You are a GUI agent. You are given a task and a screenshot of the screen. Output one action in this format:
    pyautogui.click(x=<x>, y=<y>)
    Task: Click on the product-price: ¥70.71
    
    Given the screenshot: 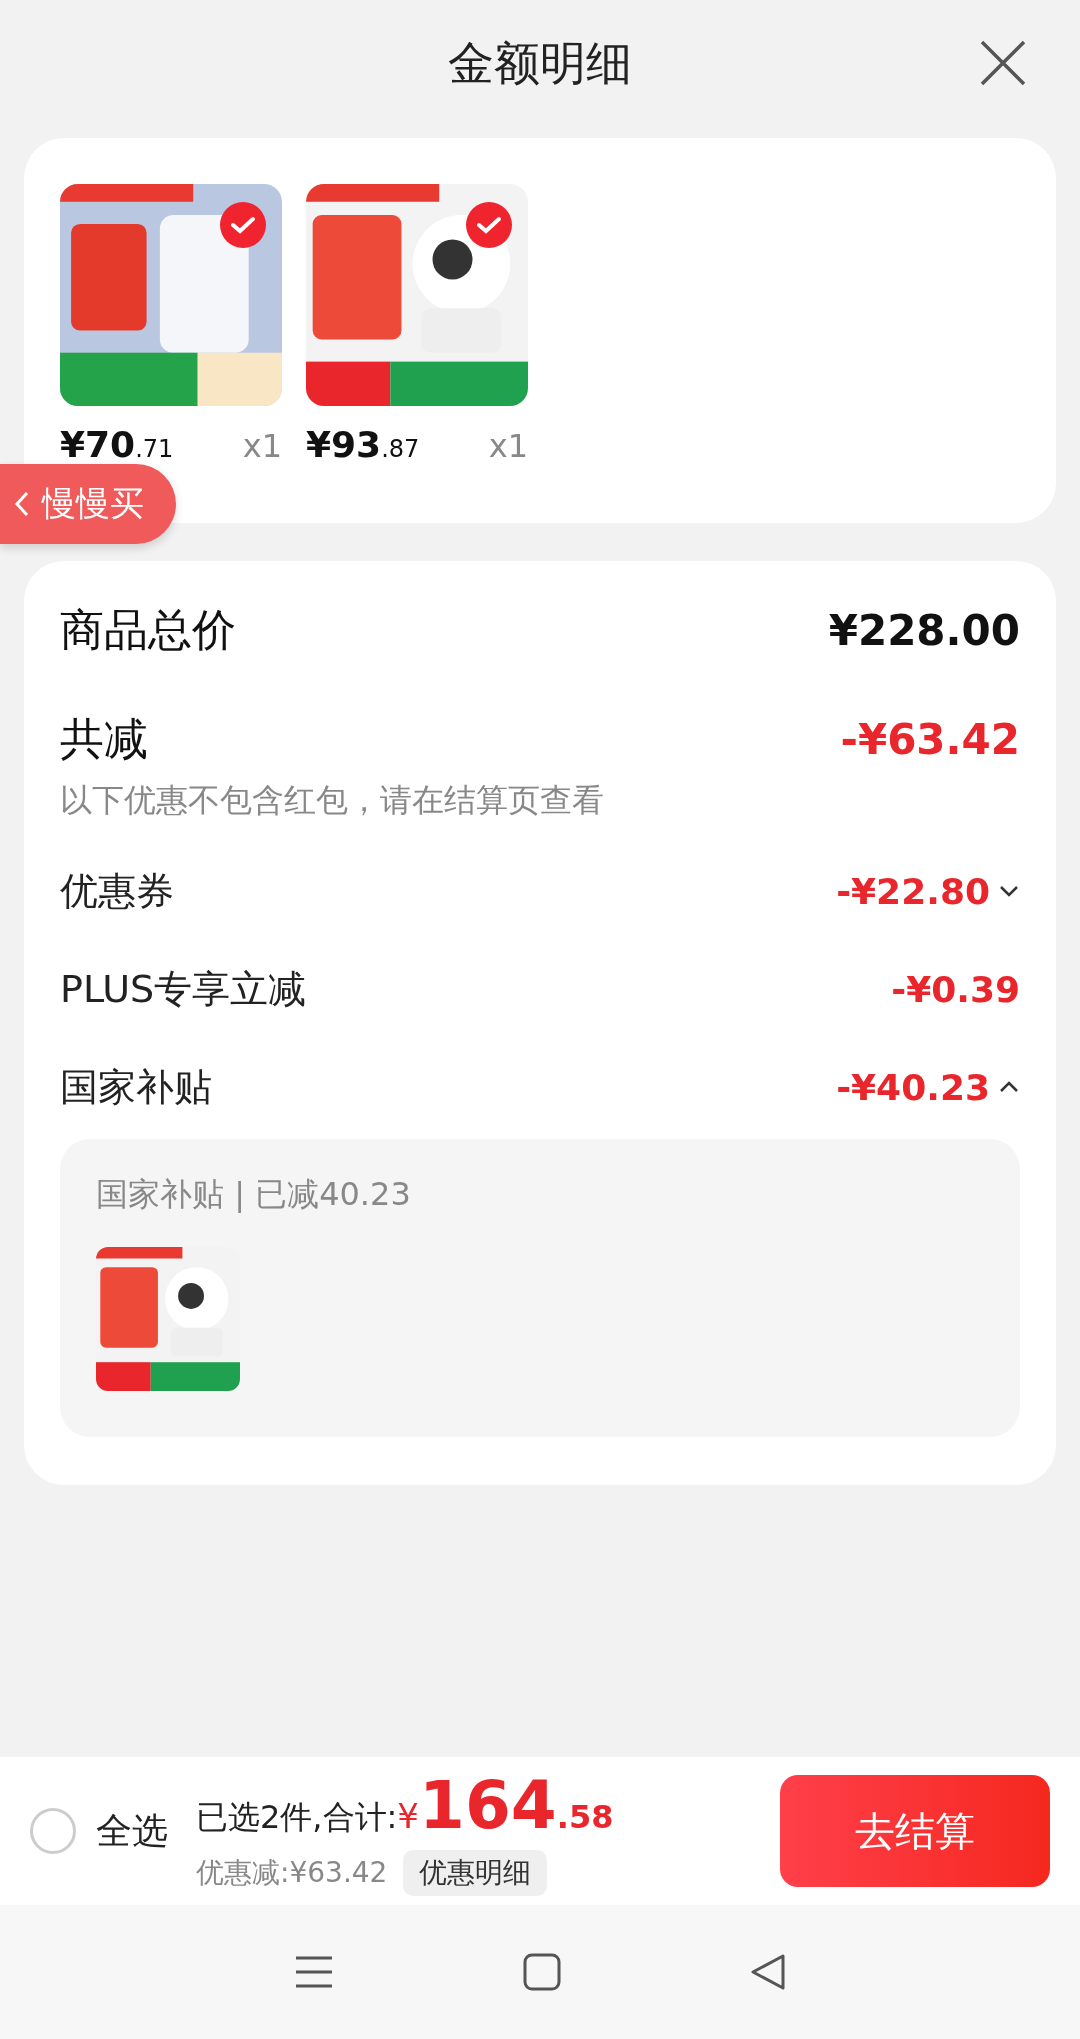 What is the action you would take?
    pyautogui.click(x=117, y=444)
    